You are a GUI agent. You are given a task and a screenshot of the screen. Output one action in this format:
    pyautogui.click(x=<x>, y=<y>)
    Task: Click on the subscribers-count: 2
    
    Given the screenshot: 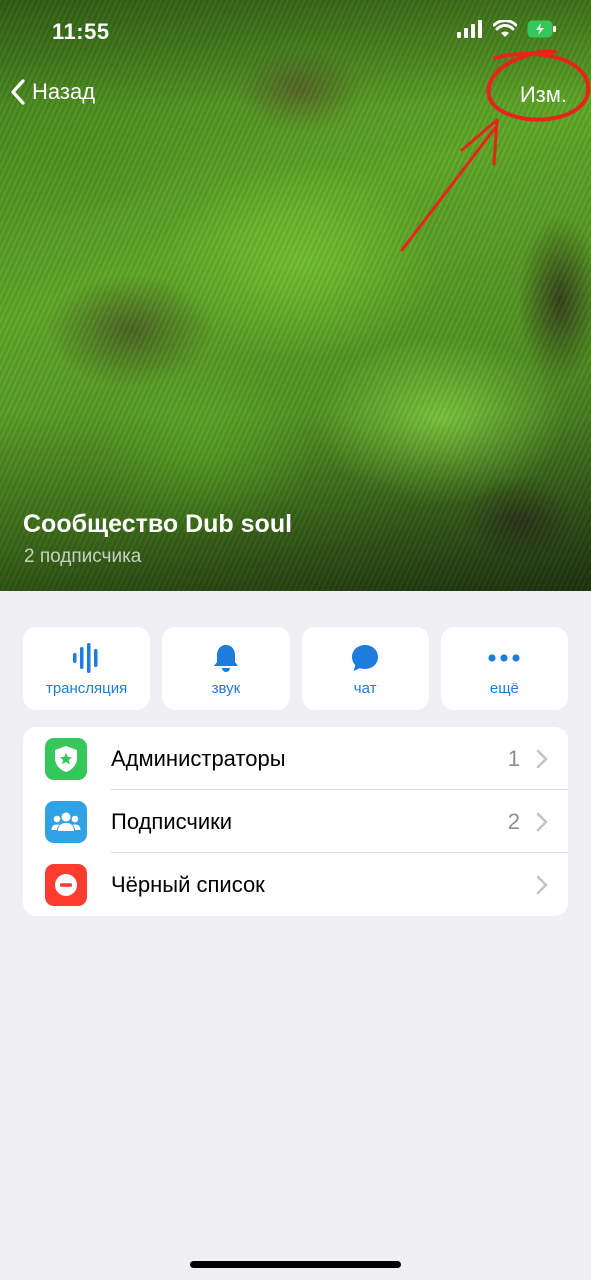 What is the action you would take?
    pyautogui.click(x=513, y=821)
    